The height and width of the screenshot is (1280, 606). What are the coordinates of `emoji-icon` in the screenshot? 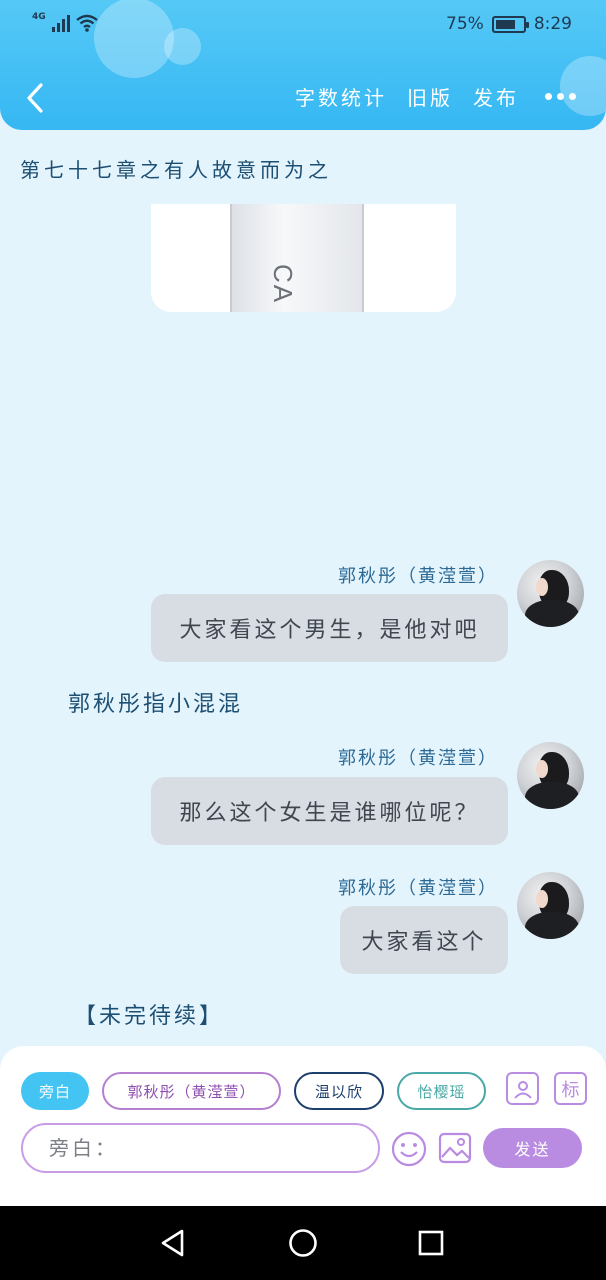 It's located at (409, 1149).